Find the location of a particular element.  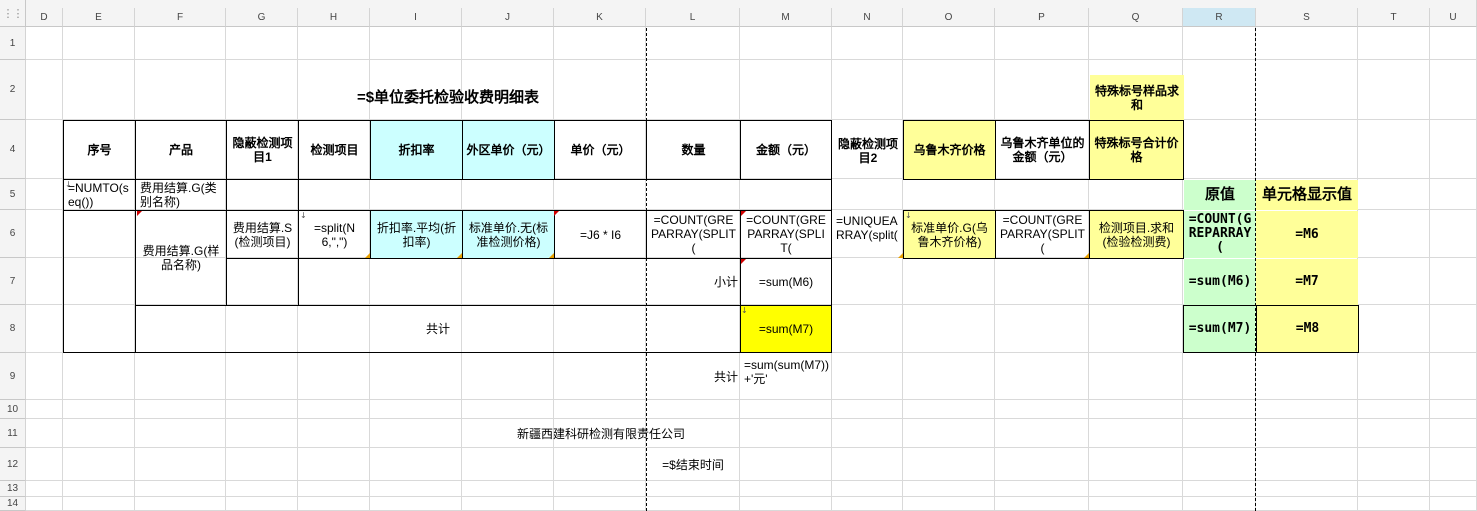

cell-l6-count: =COUNT(GREPARRAY(SPLIT( is located at coordinates (693, 234).